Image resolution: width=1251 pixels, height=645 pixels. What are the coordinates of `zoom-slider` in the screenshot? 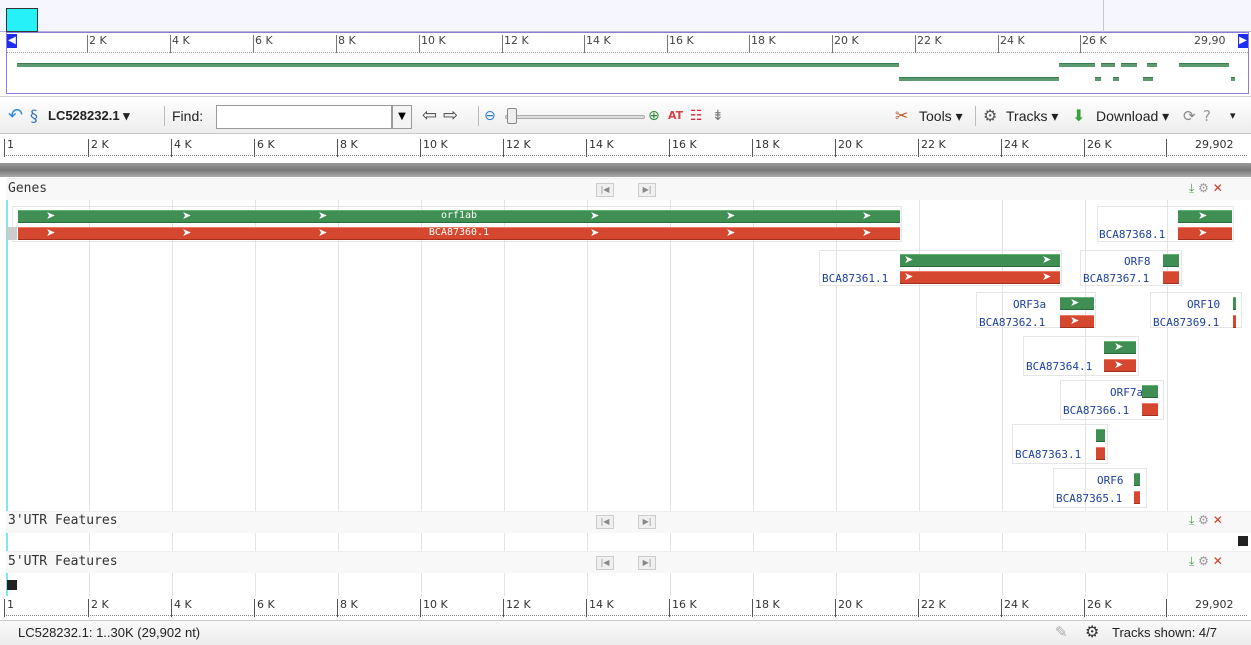 It's located at (575, 117).